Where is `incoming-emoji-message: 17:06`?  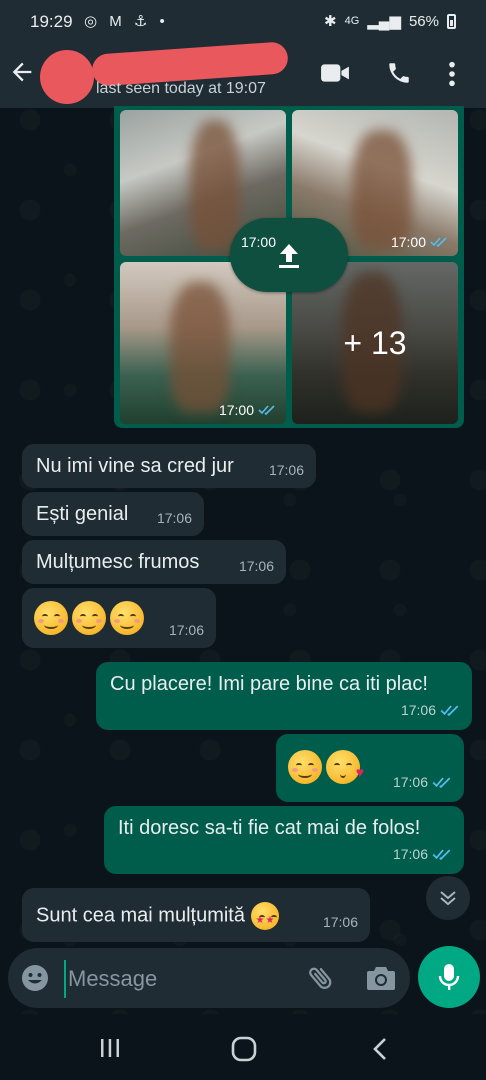
incoming-emoji-message: 17:06 is located at coordinates (119, 618).